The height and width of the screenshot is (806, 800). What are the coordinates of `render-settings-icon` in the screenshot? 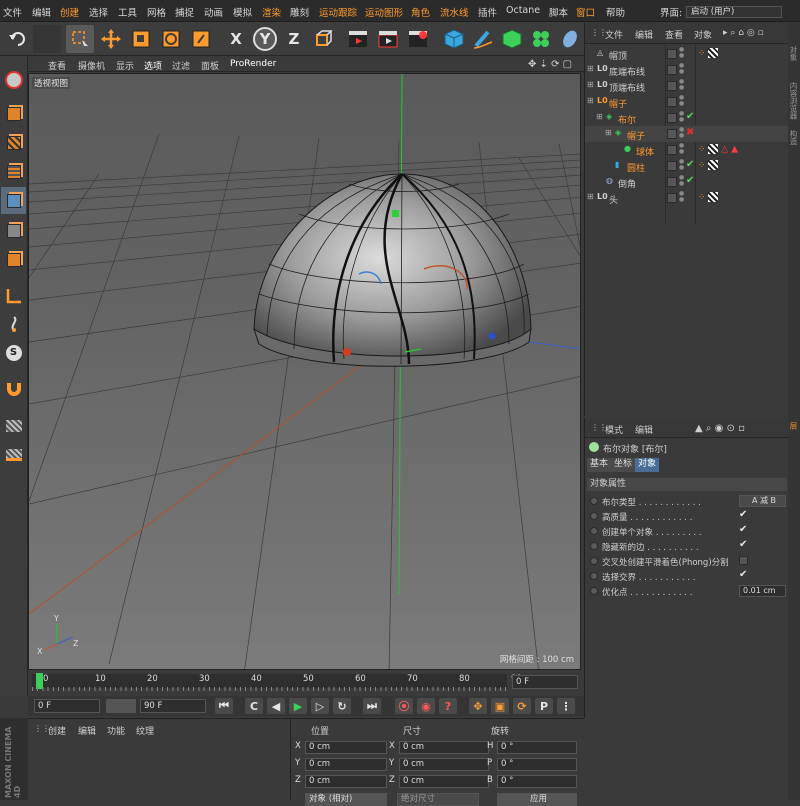 It's located at (418, 39).